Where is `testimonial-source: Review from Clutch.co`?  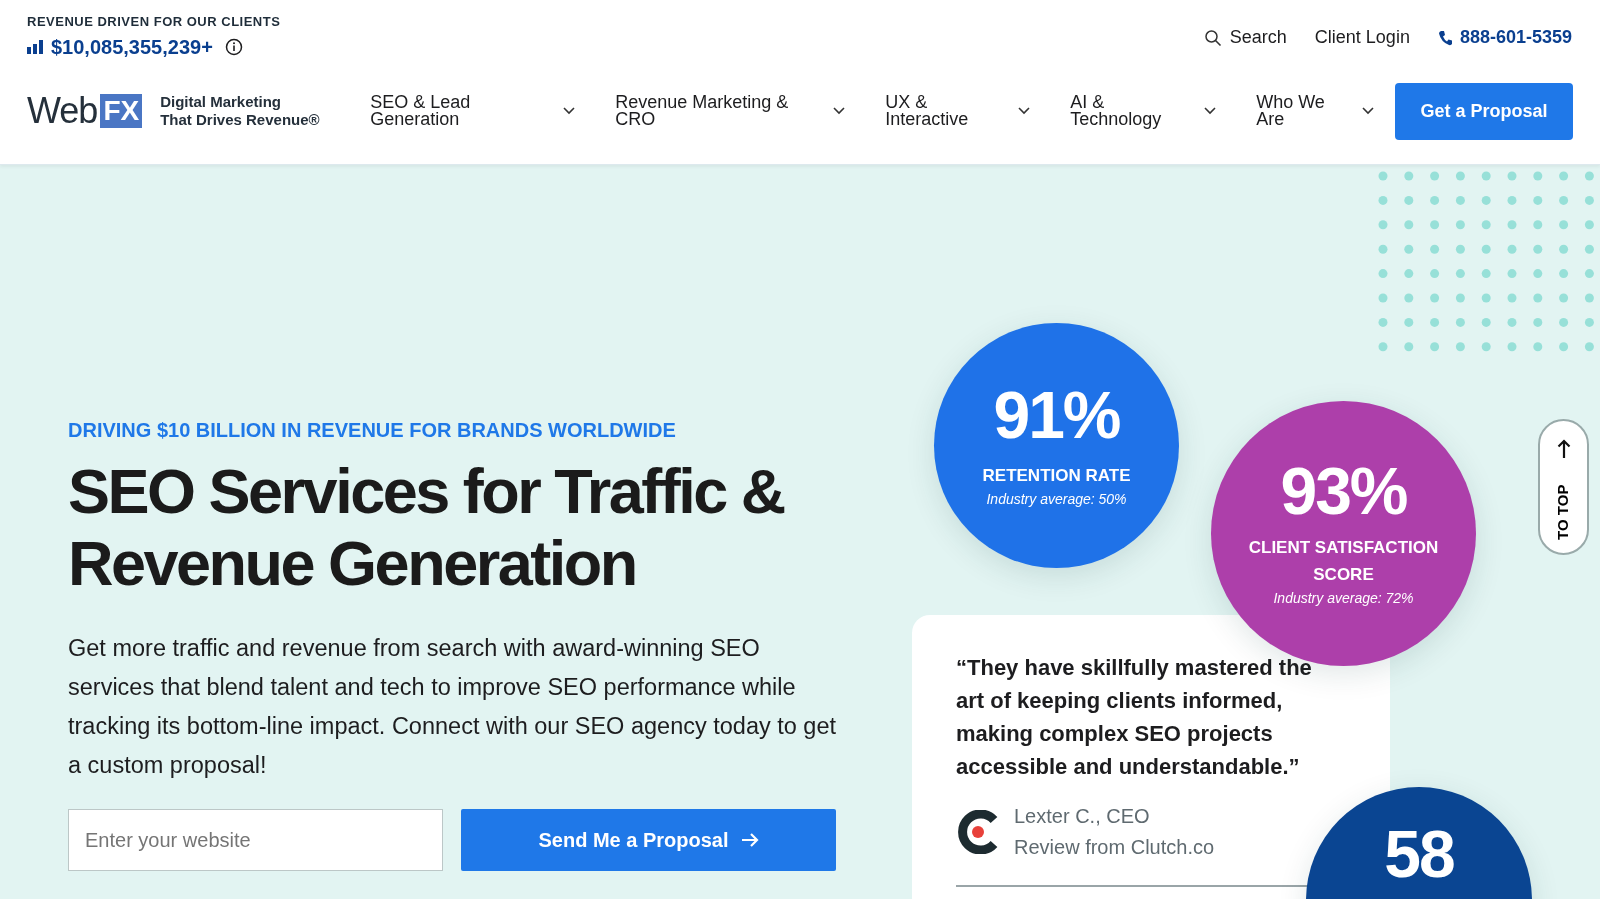
testimonial-source: Review from Clutch.co is located at coordinates (1114, 847).